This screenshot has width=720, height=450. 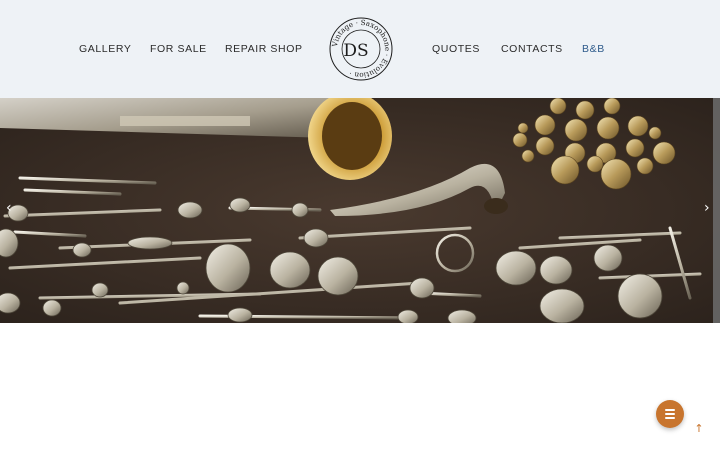 What do you see at coordinates (178, 49) in the screenshot?
I see `nav-for-sale: FOR SALE` at bounding box center [178, 49].